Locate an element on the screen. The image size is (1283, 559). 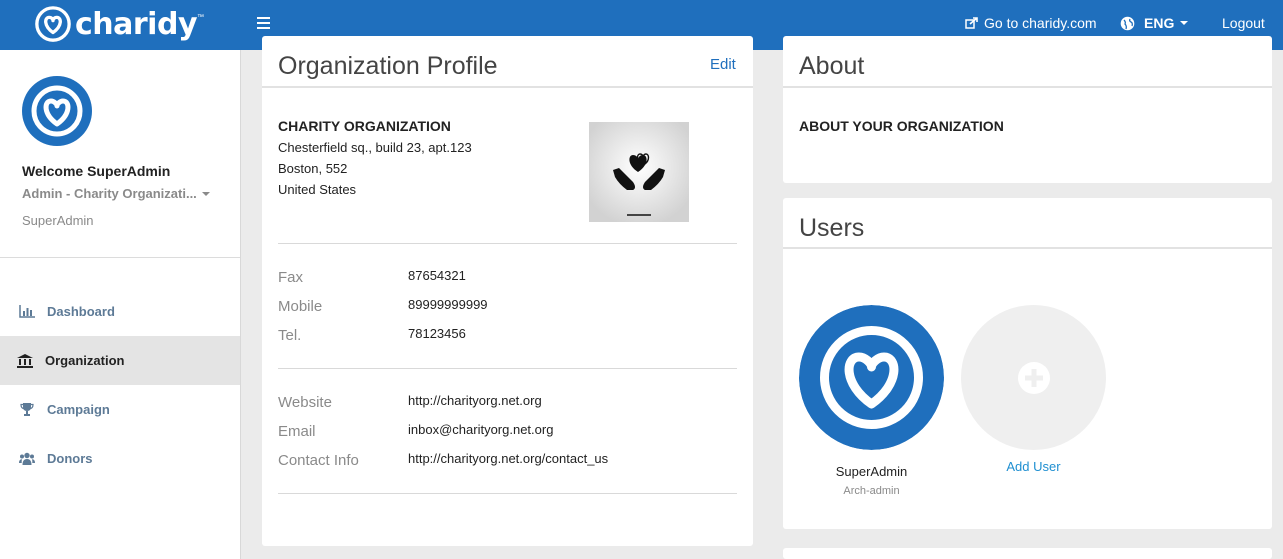
add-user-tile: Add User is located at coordinates (1033, 389).